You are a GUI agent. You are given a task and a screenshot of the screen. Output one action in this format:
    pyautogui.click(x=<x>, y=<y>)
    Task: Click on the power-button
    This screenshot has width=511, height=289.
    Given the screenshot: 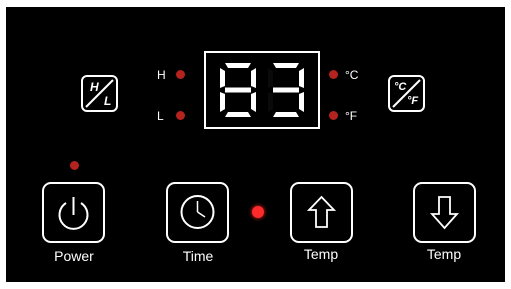 What is the action you would take?
    pyautogui.click(x=73, y=212)
    